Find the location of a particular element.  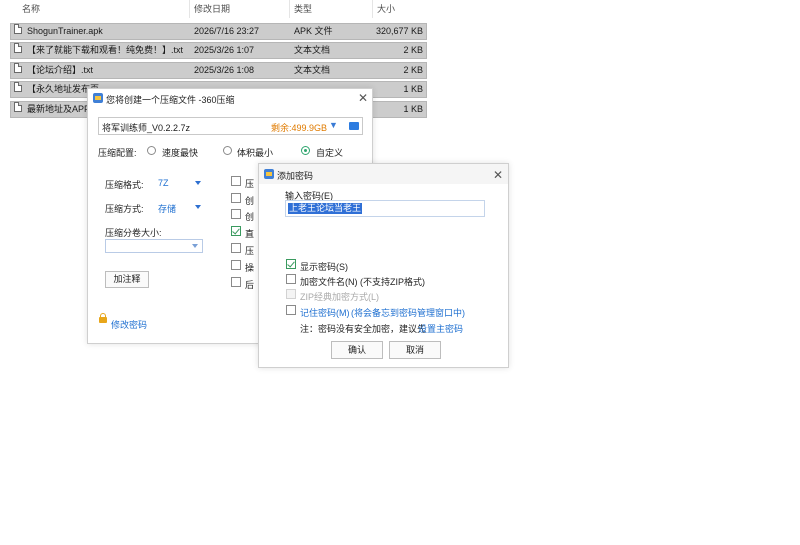

split-size-combo is located at coordinates (154, 246).